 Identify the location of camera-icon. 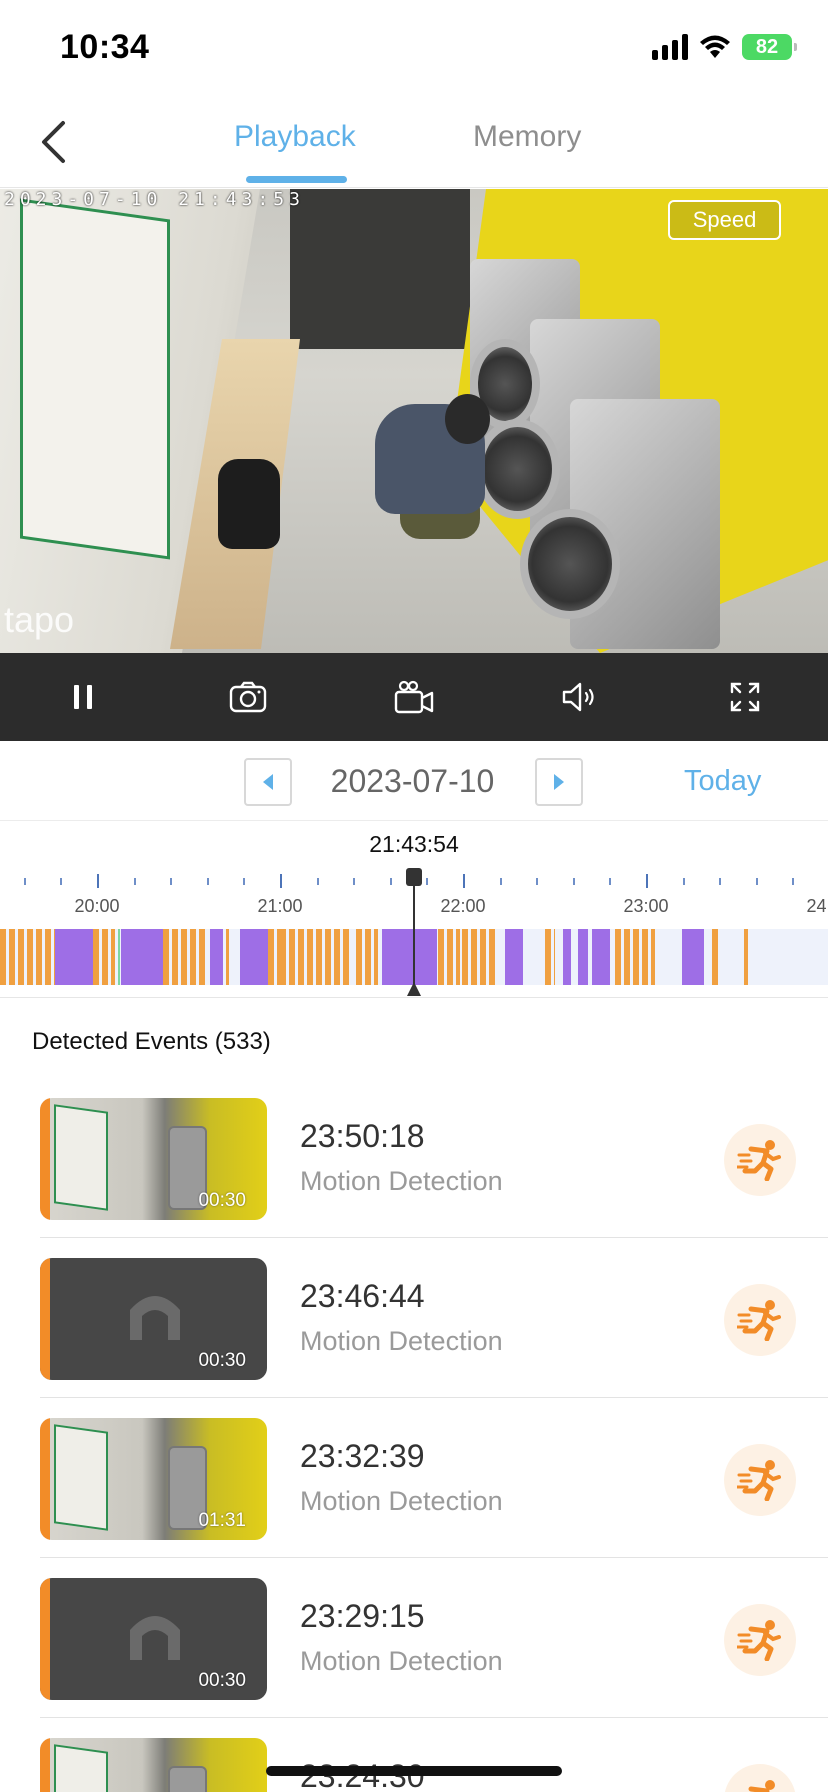
(248, 697).